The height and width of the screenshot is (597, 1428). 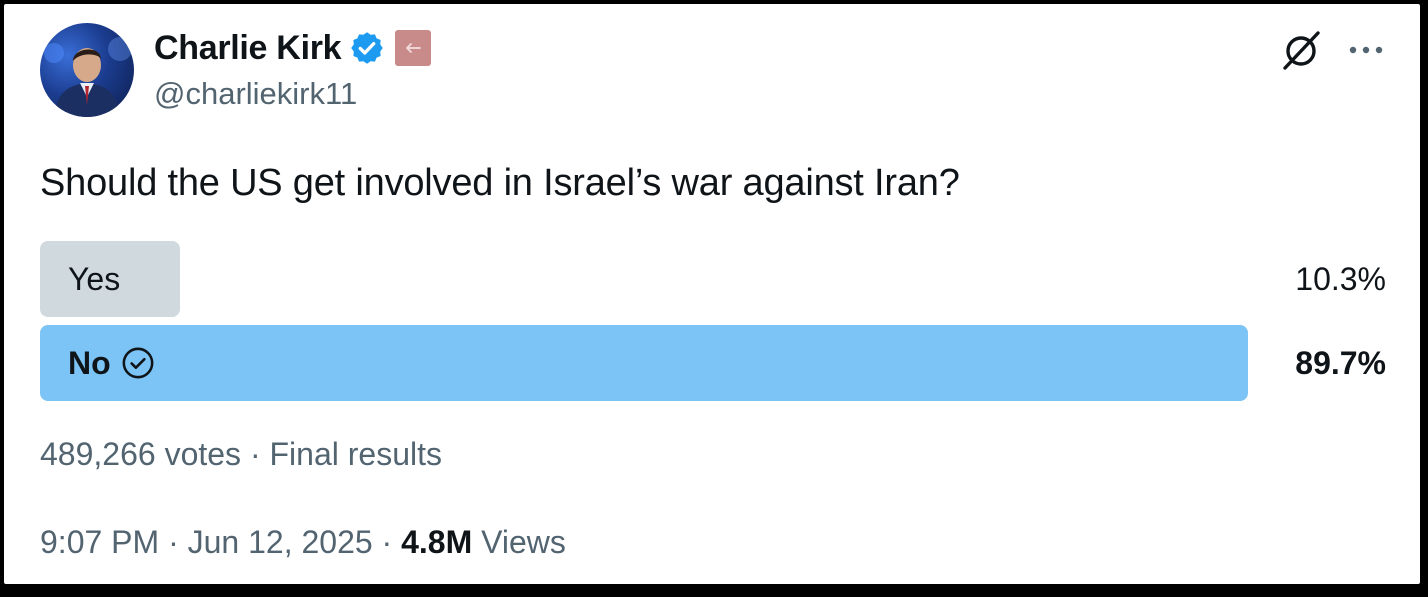 I want to click on views-label: Views, so click(x=523, y=542).